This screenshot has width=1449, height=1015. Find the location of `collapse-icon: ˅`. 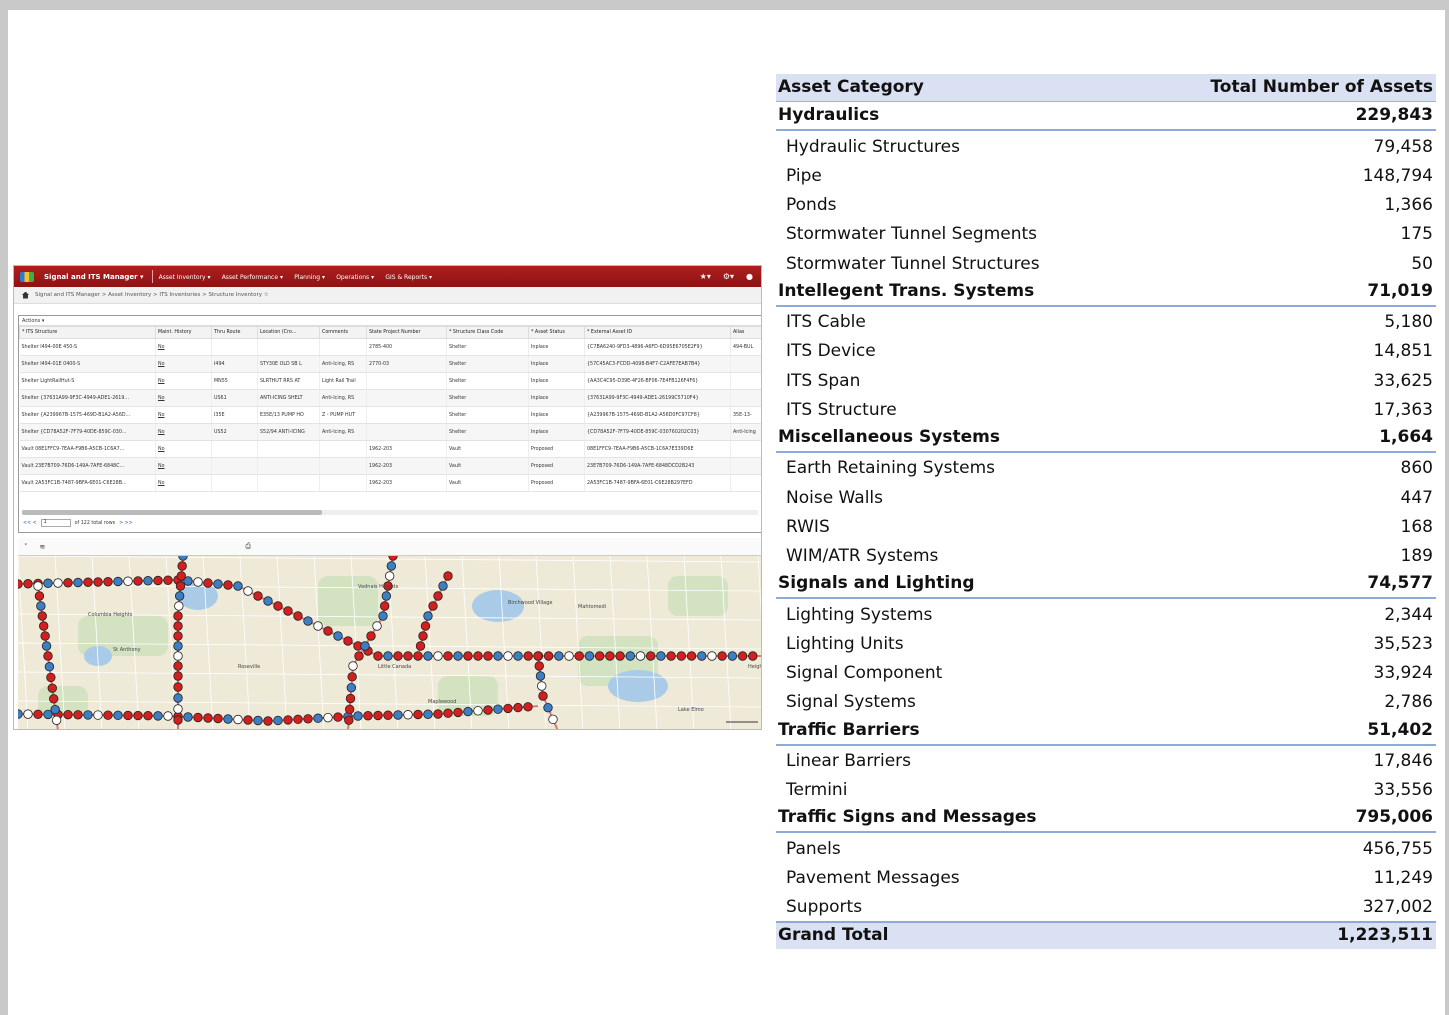

collapse-icon: ˅ is located at coordinates (26, 547).